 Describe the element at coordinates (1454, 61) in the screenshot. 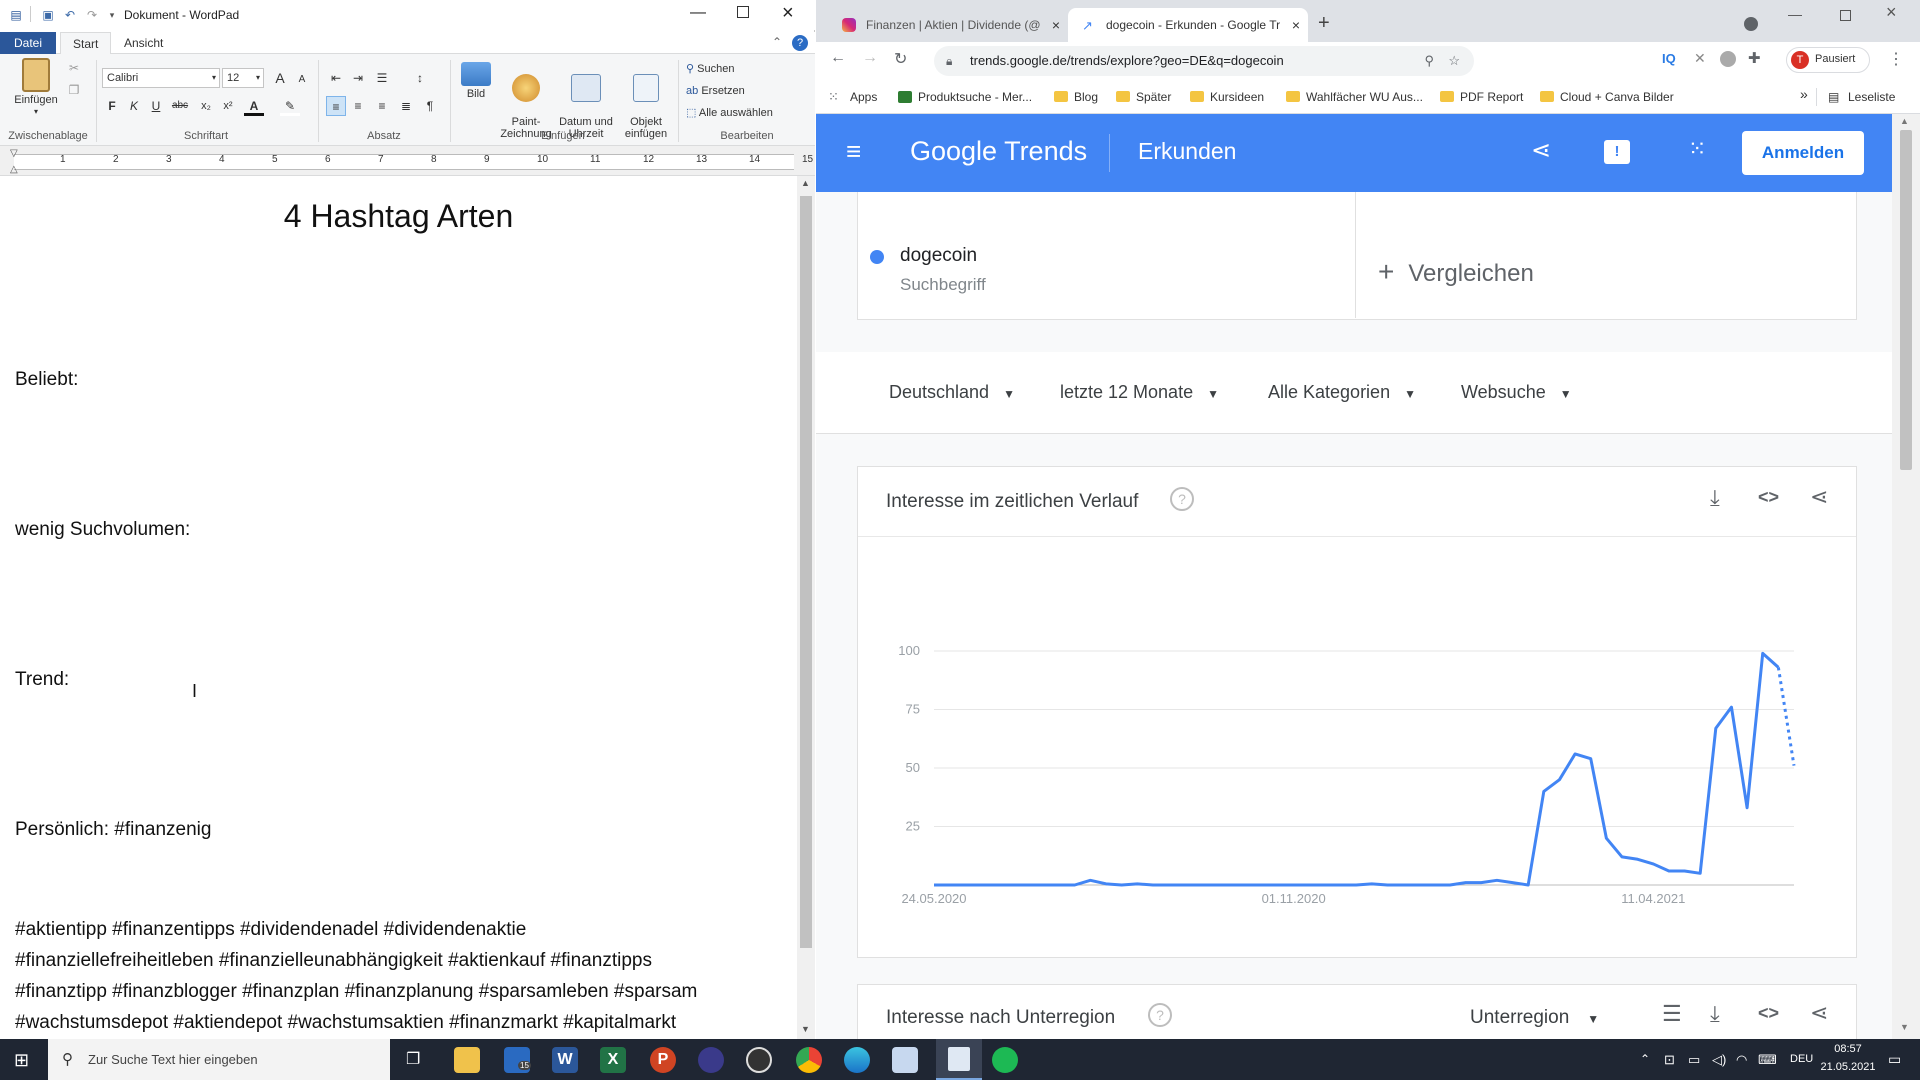

I see `bookmark-star-icon: ☆` at that location.